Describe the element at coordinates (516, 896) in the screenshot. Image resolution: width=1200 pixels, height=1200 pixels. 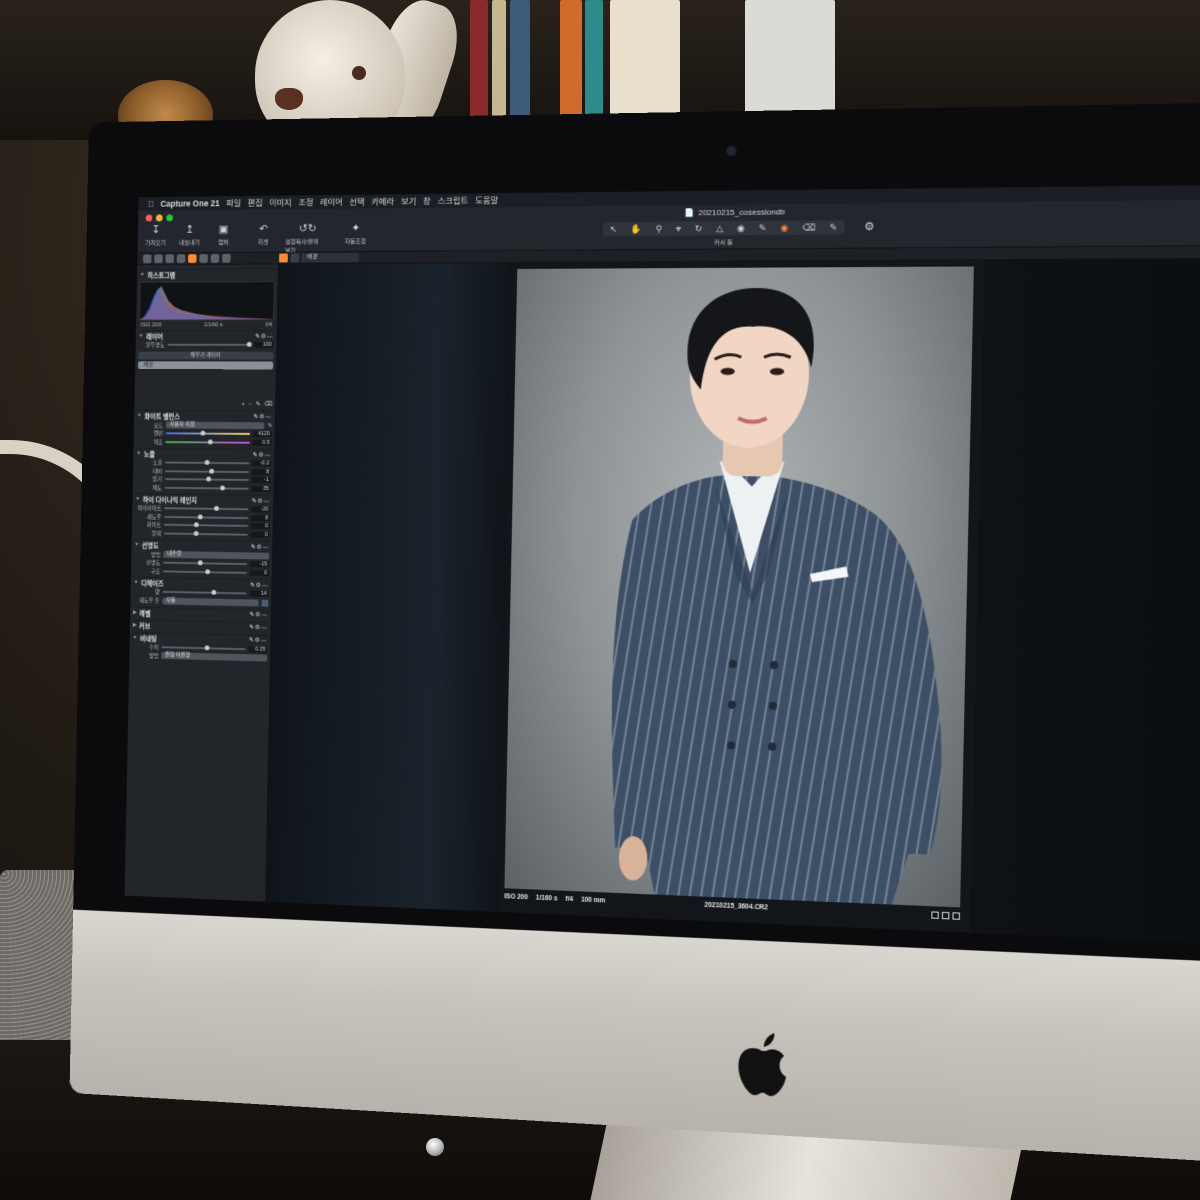
I see `photo-iso: ISO 200` at that location.